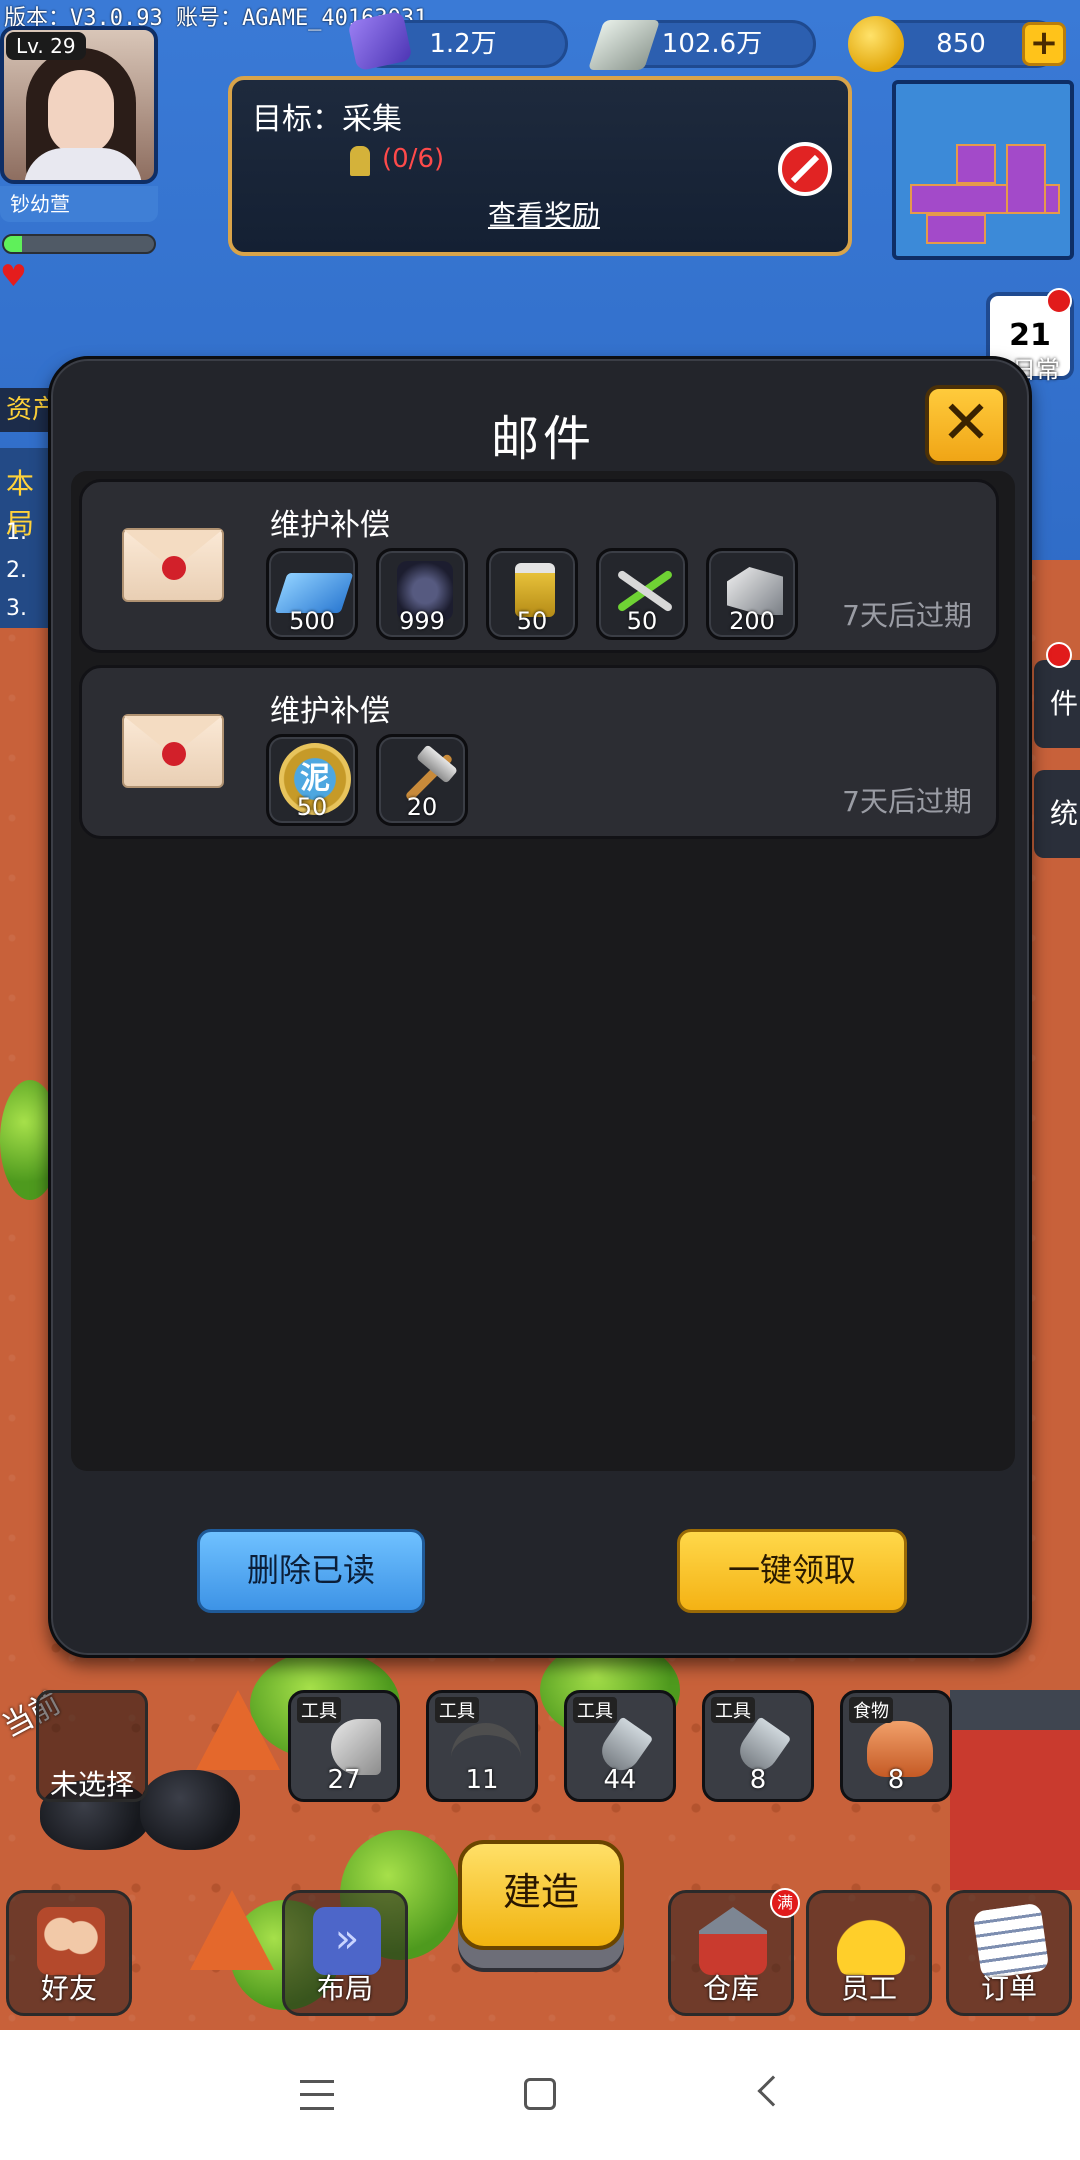 Image resolution: width=1080 pixels, height=2160 pixels. I want to click on reward-item-slot: 20, so click(422, 780).